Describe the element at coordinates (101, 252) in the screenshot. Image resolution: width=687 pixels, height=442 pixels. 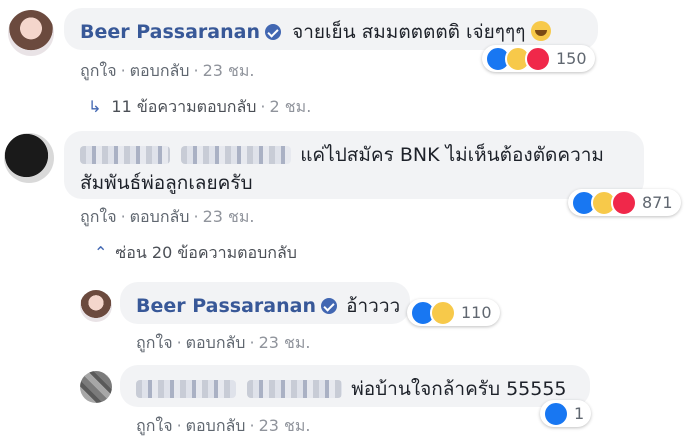
I see `chevron-up-icon: ⌃` at that location.